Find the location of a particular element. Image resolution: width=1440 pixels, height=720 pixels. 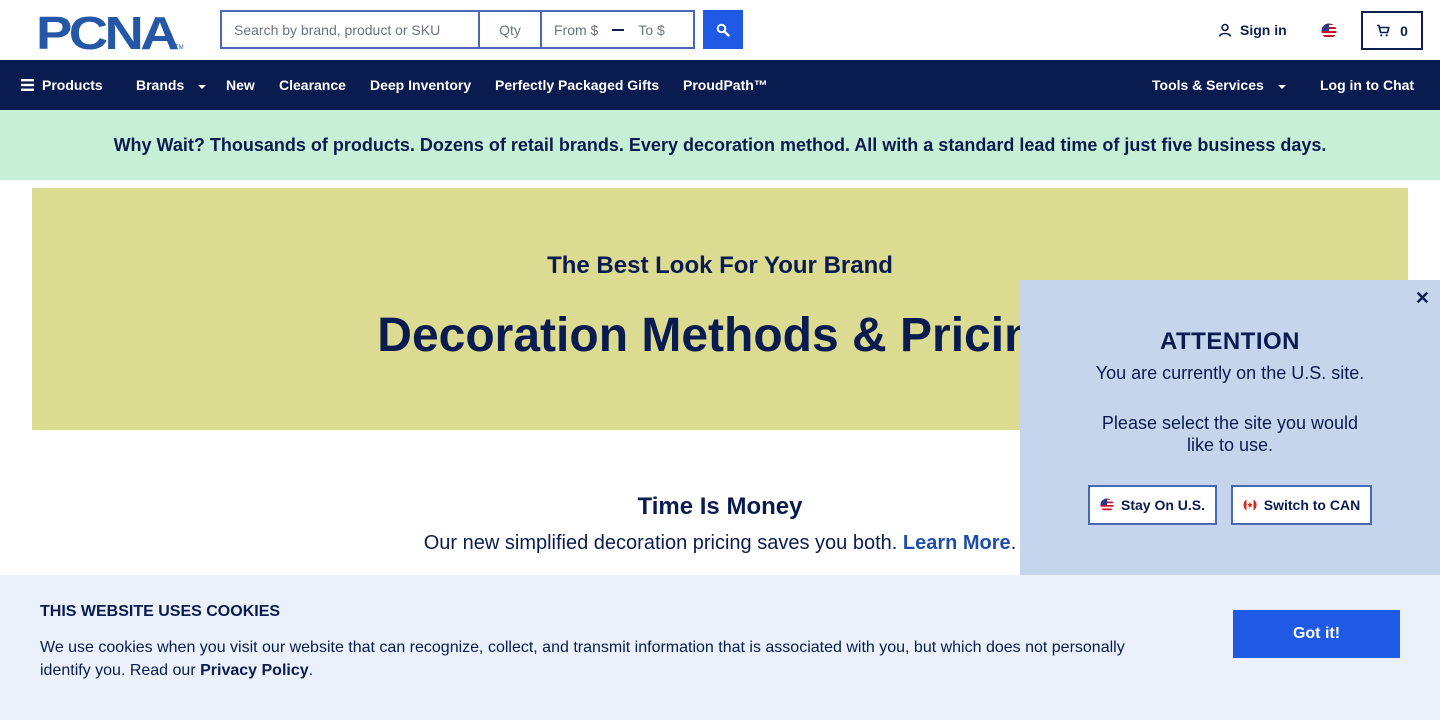

cart-icon is located at coordinates (1383, 30).